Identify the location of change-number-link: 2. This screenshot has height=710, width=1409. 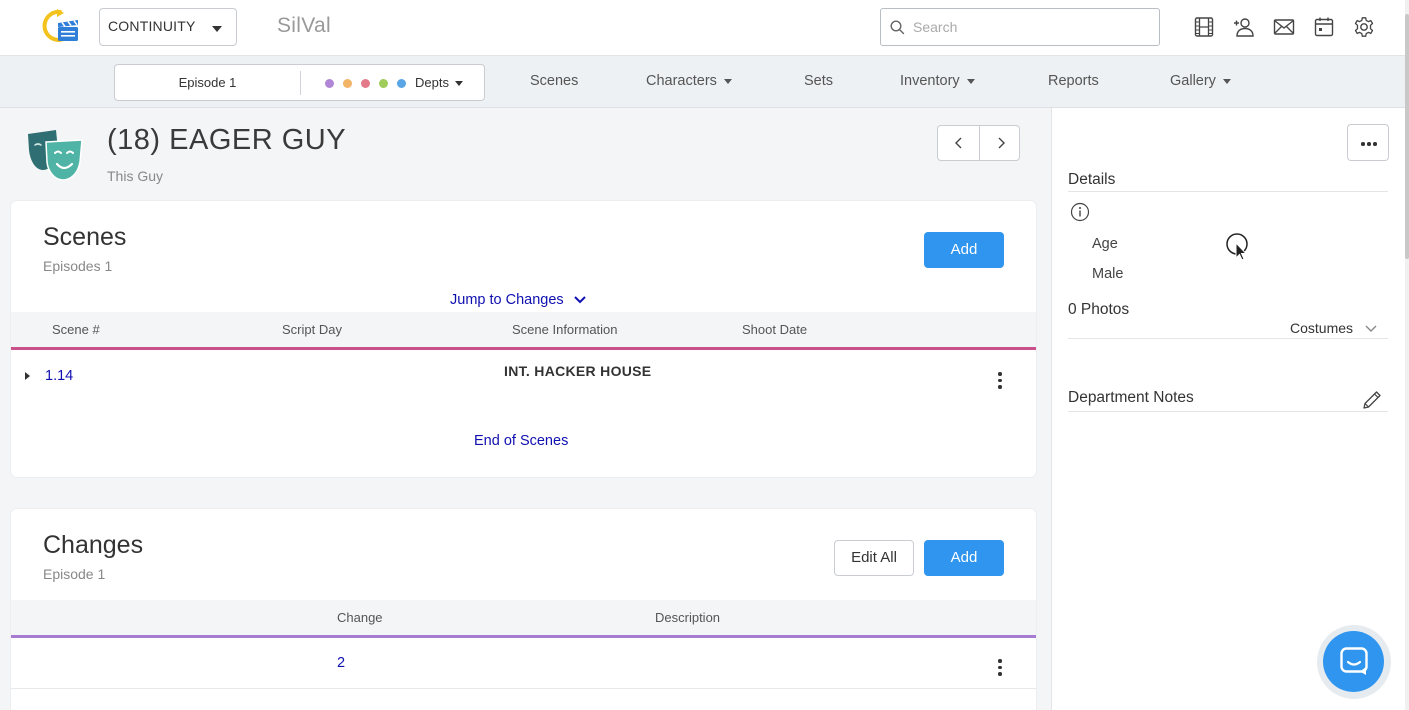
(341, 663).